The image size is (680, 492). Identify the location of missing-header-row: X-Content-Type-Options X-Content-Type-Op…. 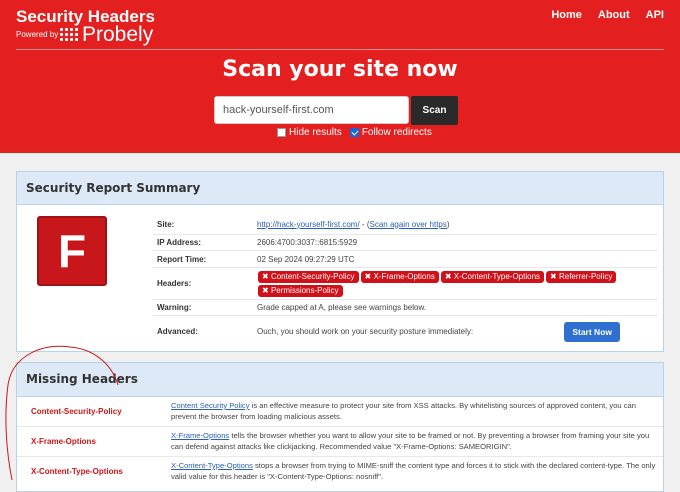
(340, 471).